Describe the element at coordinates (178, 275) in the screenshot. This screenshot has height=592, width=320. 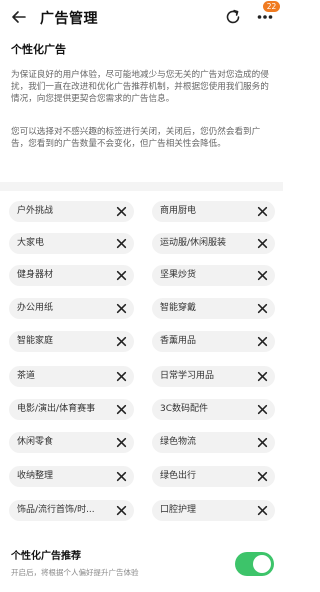
I see `tag-label: 坚果炒货` at that location.